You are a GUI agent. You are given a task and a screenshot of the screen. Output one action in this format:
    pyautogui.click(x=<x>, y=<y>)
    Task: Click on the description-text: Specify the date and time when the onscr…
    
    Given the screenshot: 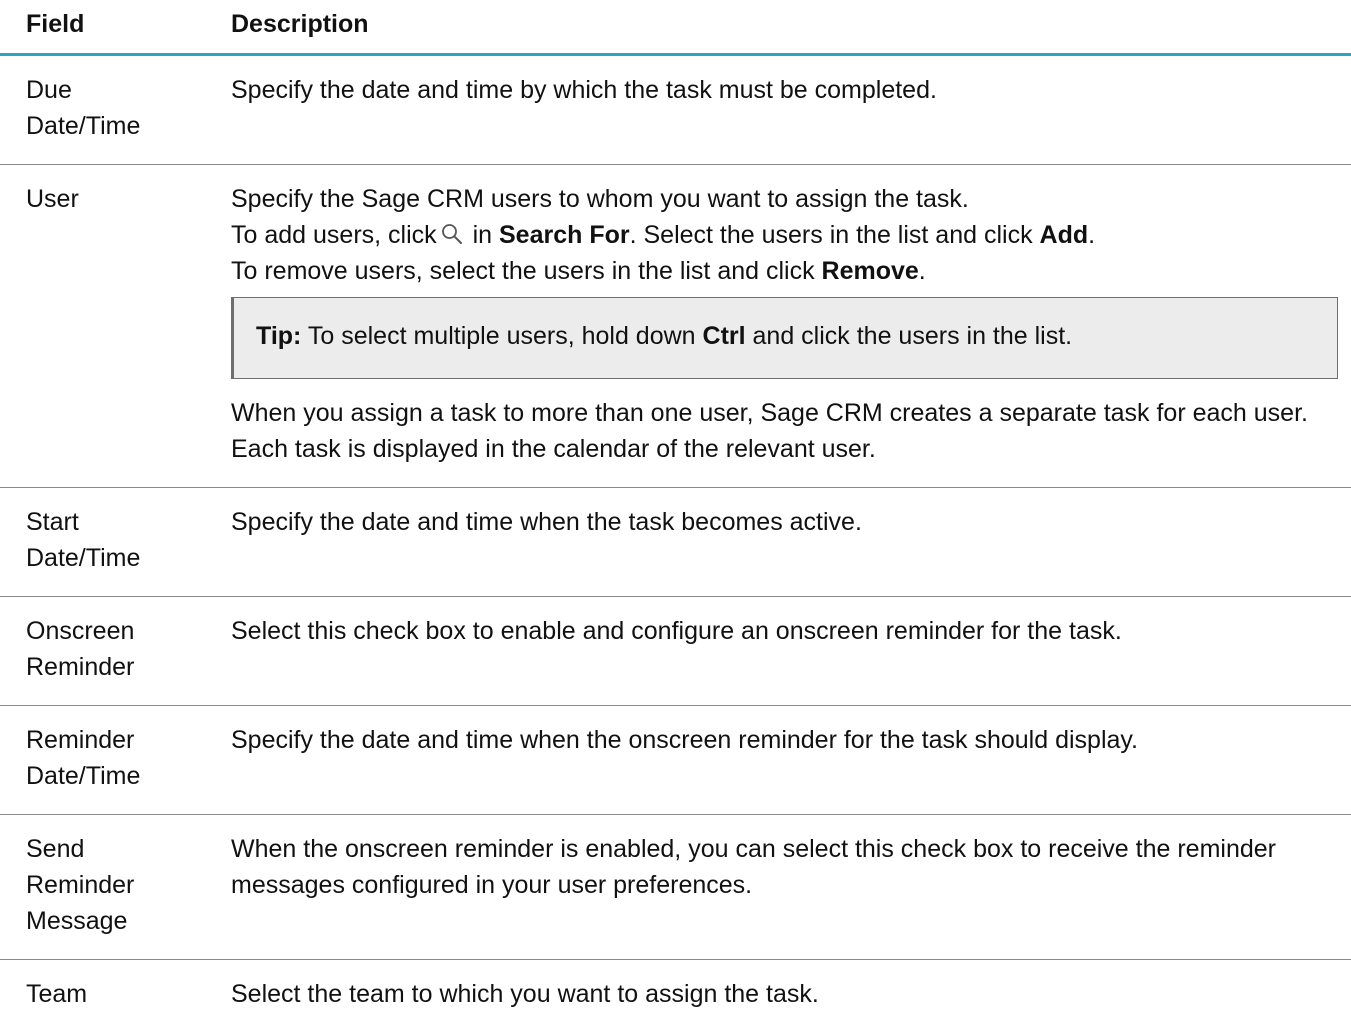 What is the action you would take?
    pyautogui.click(x=684, y=740)
    